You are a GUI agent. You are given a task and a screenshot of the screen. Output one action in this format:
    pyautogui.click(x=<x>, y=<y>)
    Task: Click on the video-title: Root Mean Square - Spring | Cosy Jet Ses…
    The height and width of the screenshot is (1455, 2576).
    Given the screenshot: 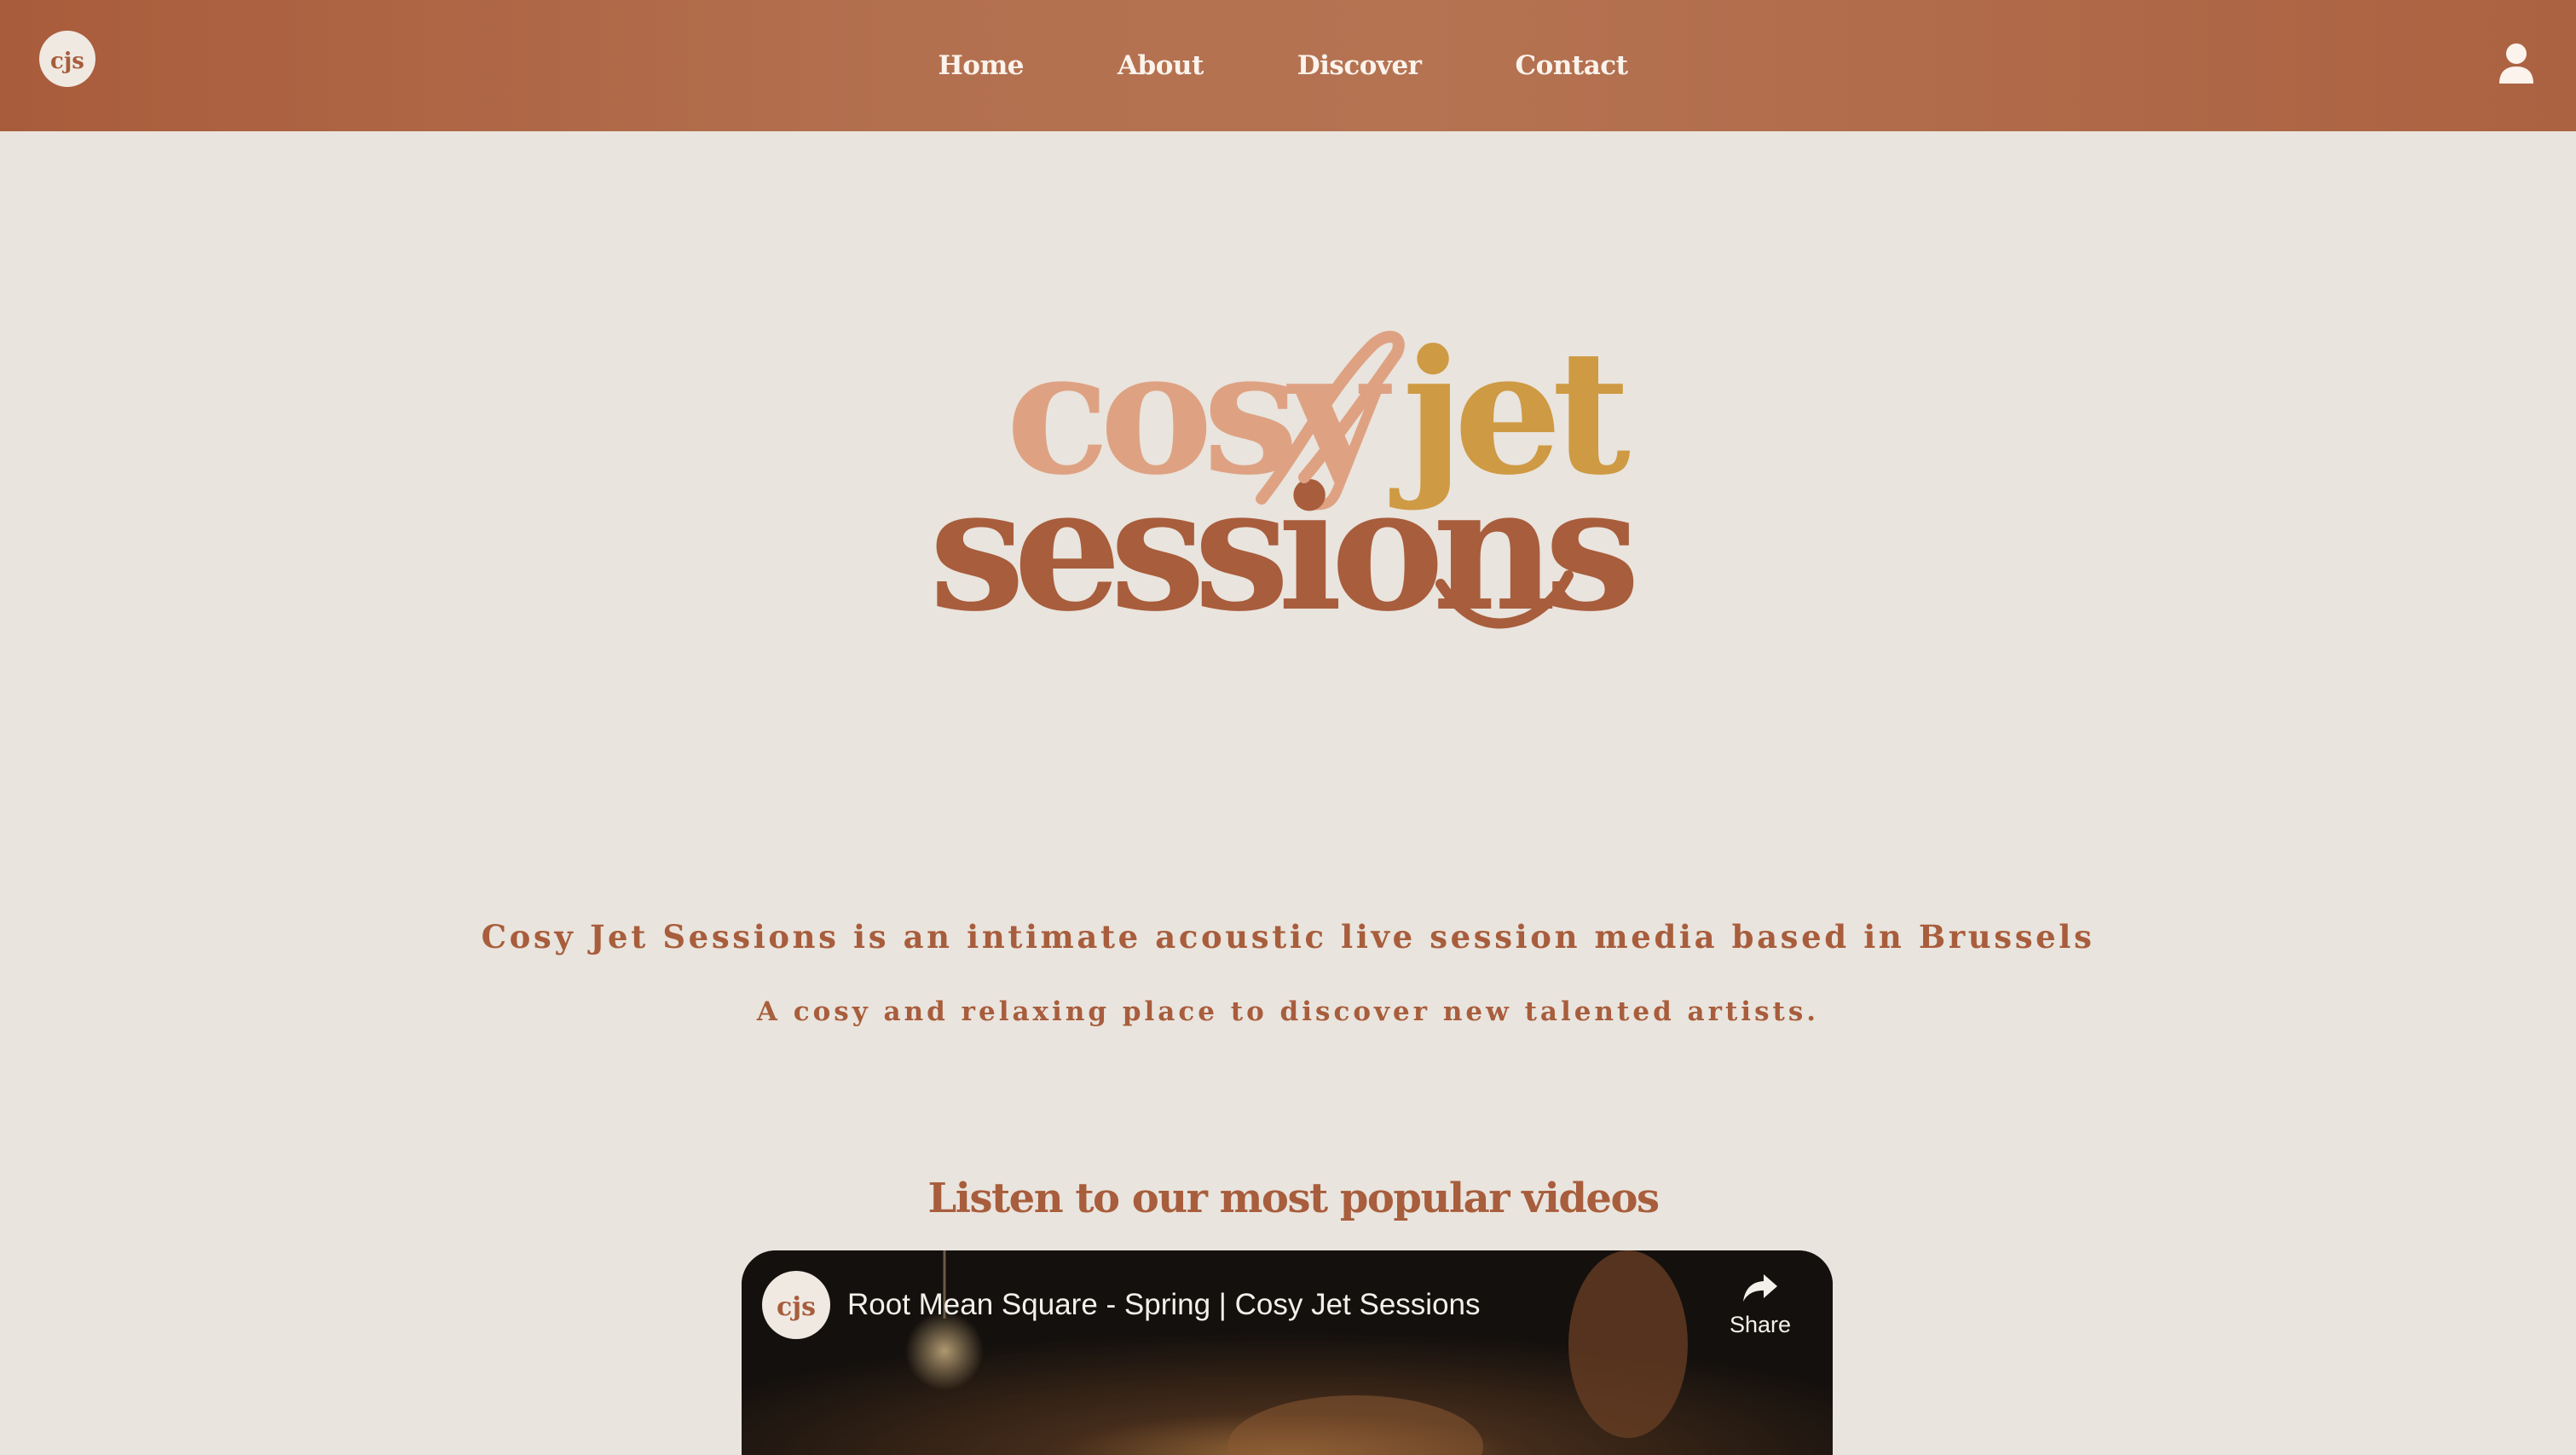 What is the action you would take?
    pyautogui.click(x=1164, y=1305)
    